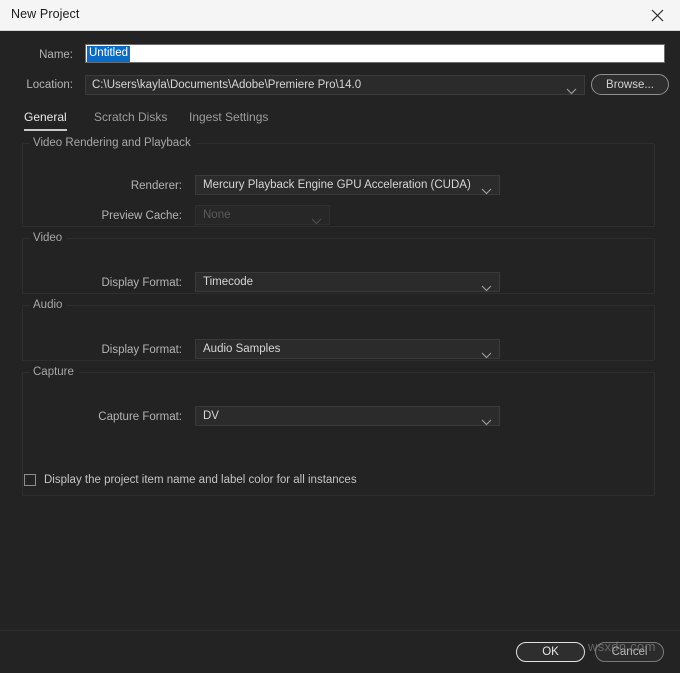 The height and width of the screenshot is (673, 680). I want to click on group-title: Audio, so click(49, 305).